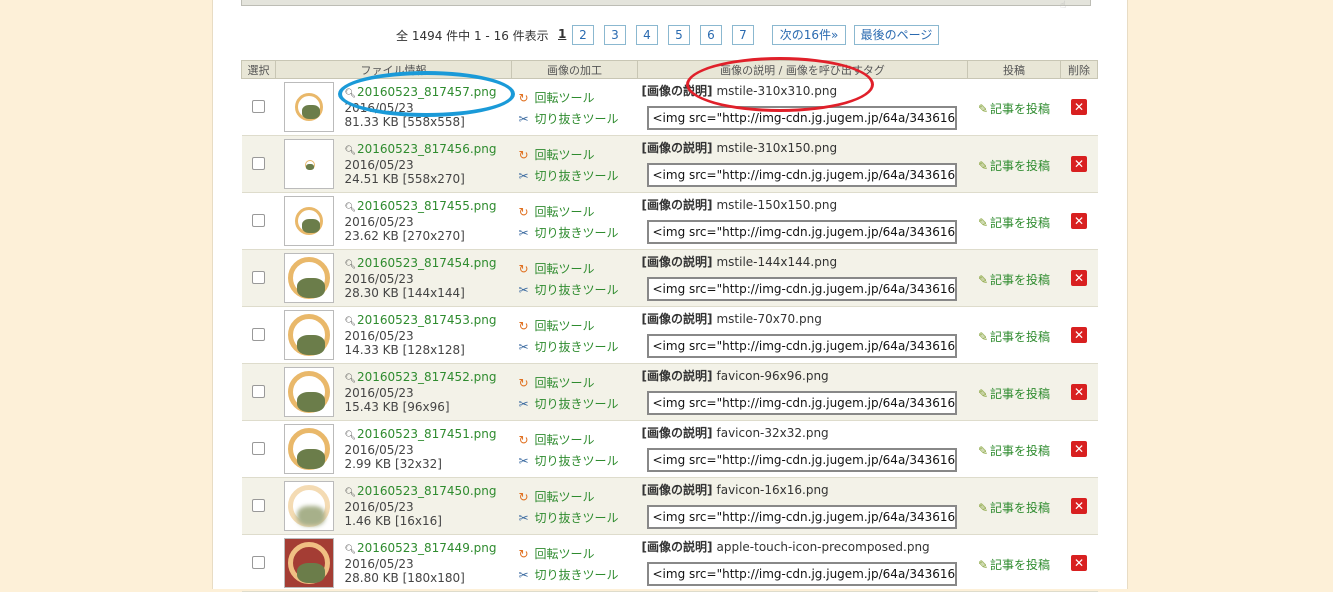 The image size is (1333, 592). I want to click on file-date: 2016/05/23, so click(379, 507).